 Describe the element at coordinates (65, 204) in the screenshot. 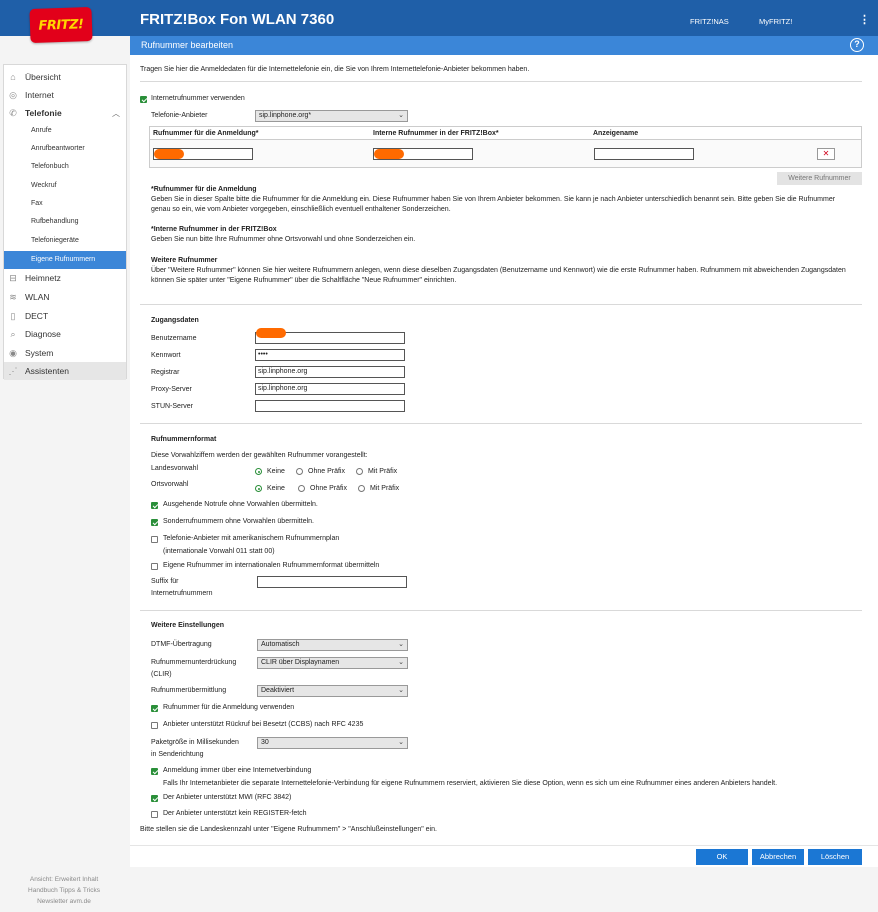

I see `sidebar-sub-fax: Fax` at that location.